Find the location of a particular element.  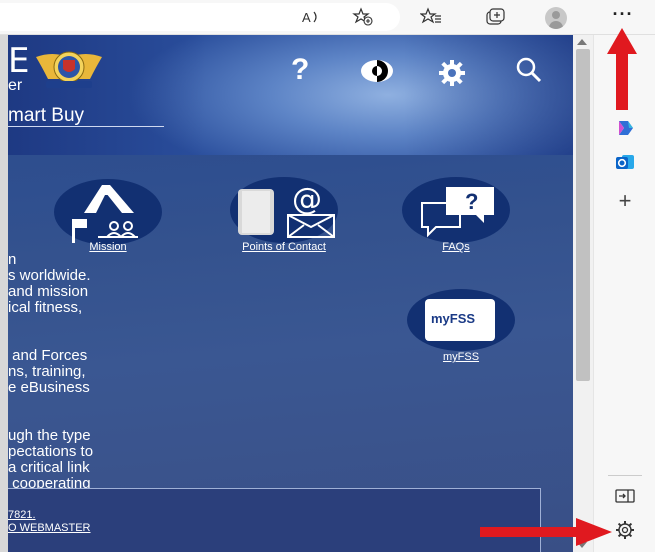

annotation-arrow-right is located at coordinates (546, 532).